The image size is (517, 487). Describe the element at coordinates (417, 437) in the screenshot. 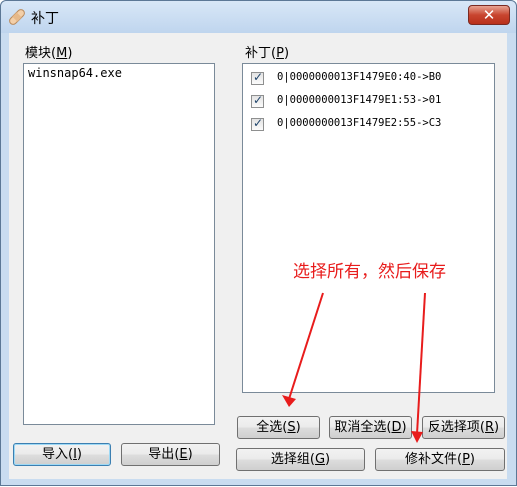

I see `arrow-head-patch-file` at that location.